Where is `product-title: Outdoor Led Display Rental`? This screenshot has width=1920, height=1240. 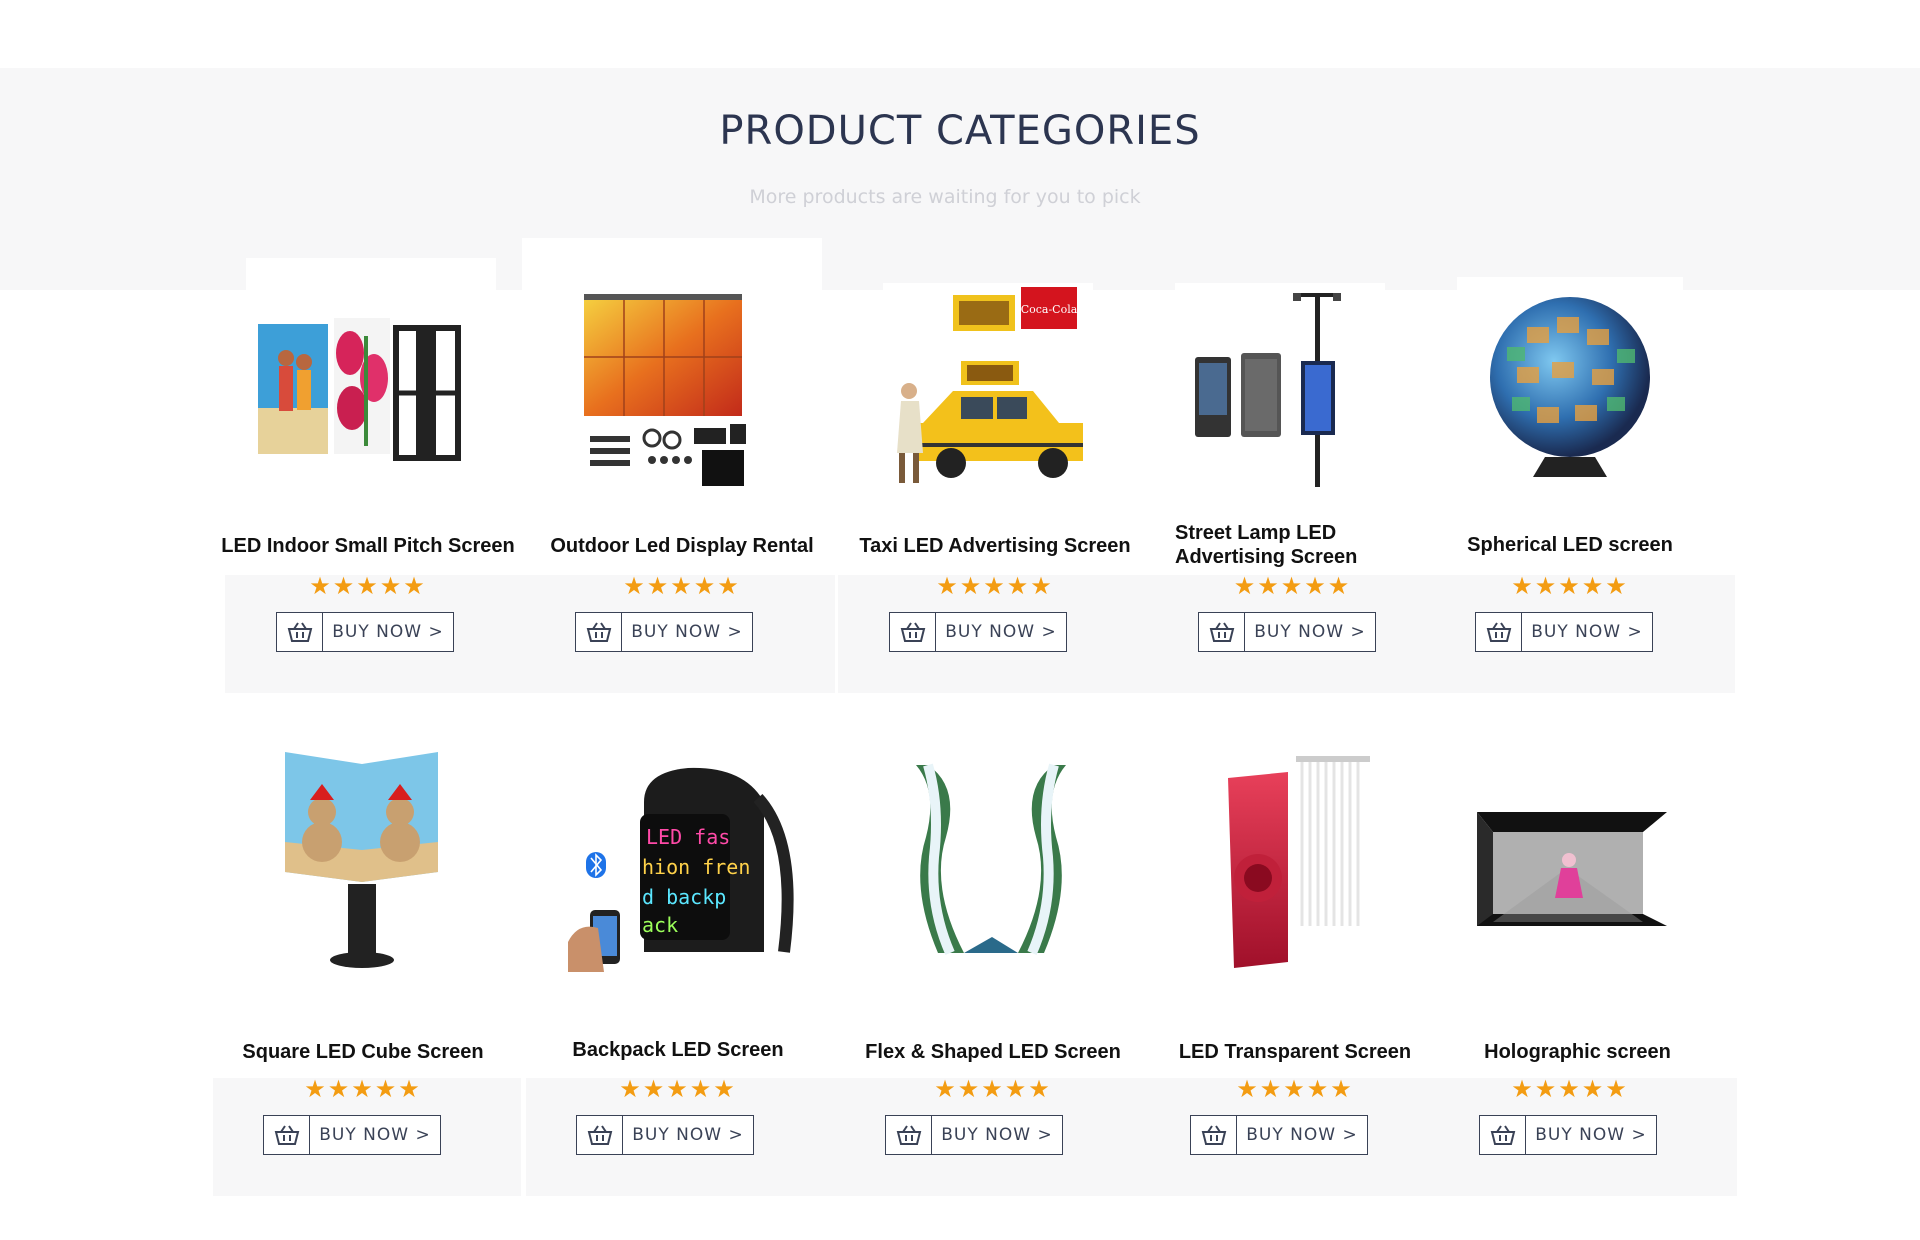
product-title: Outdoor Led Display Rental is located at coordinates (682, 546).